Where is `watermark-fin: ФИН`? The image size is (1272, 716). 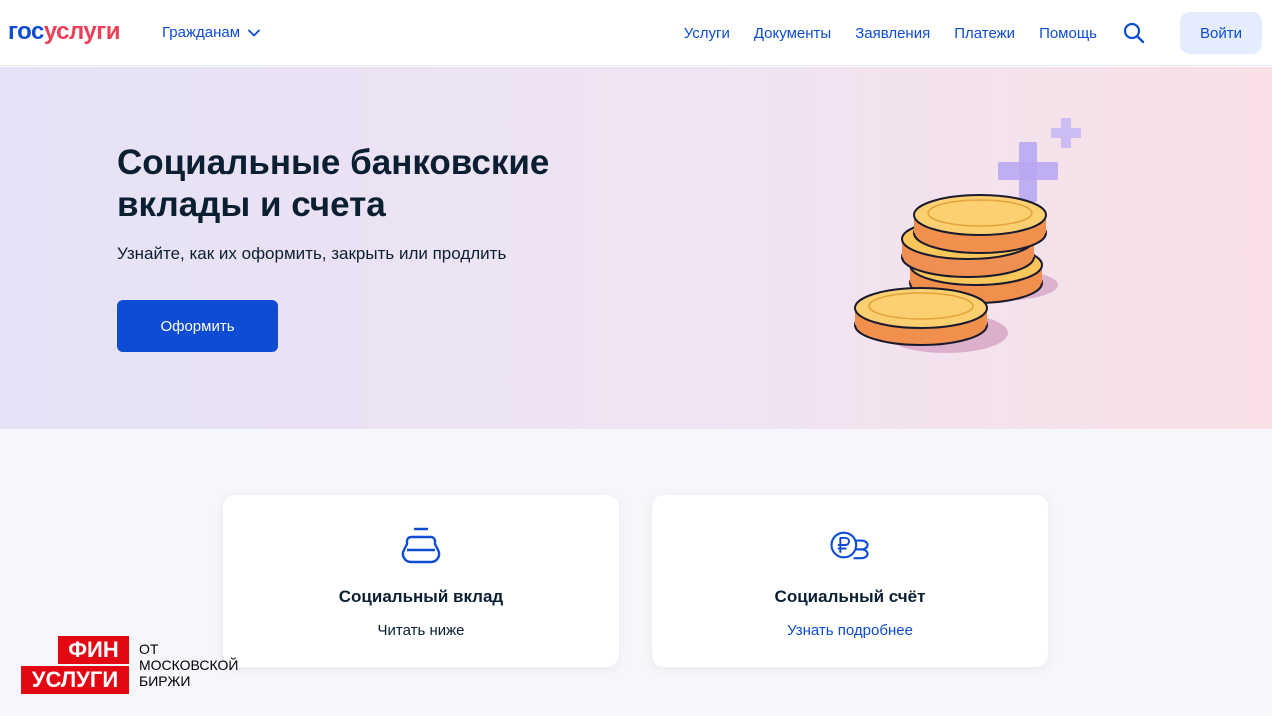
watermark-fin: ФИН is located at coordinates (93, 650).